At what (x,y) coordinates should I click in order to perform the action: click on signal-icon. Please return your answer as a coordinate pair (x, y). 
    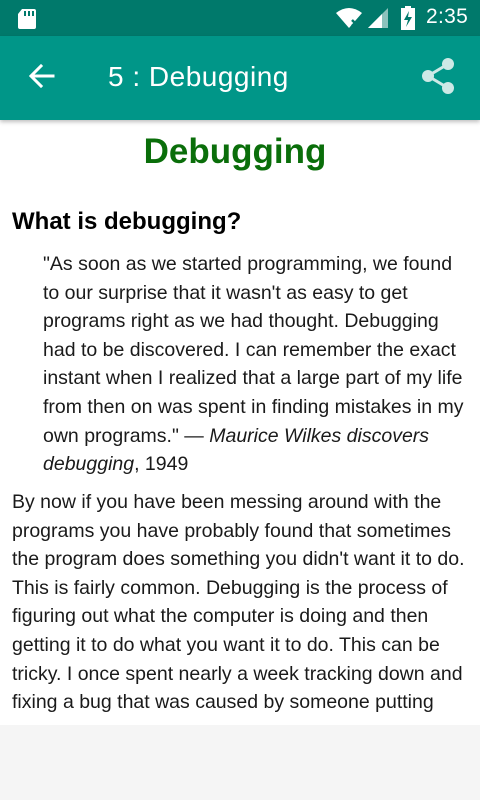
    Looking at the image, I should click on (378, 20).